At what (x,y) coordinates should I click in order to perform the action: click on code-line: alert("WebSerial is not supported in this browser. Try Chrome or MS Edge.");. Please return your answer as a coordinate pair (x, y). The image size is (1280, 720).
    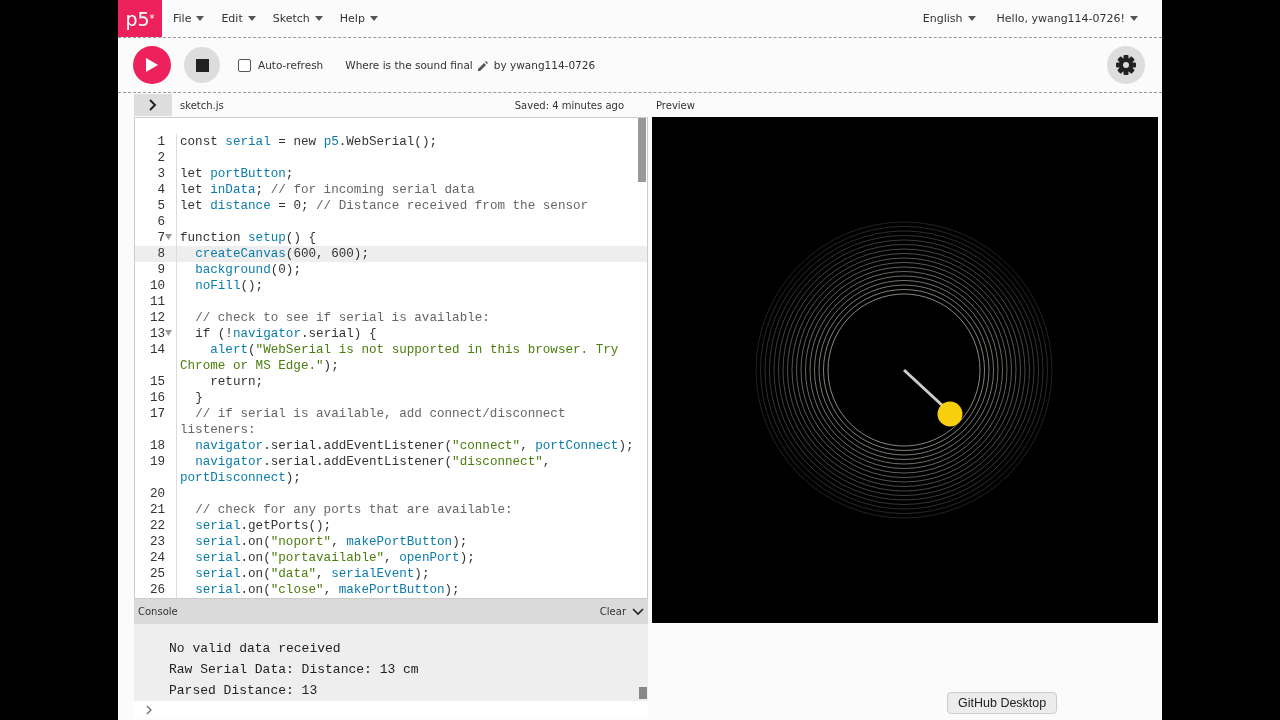
    Looking at the image, I should click on (408, 358).